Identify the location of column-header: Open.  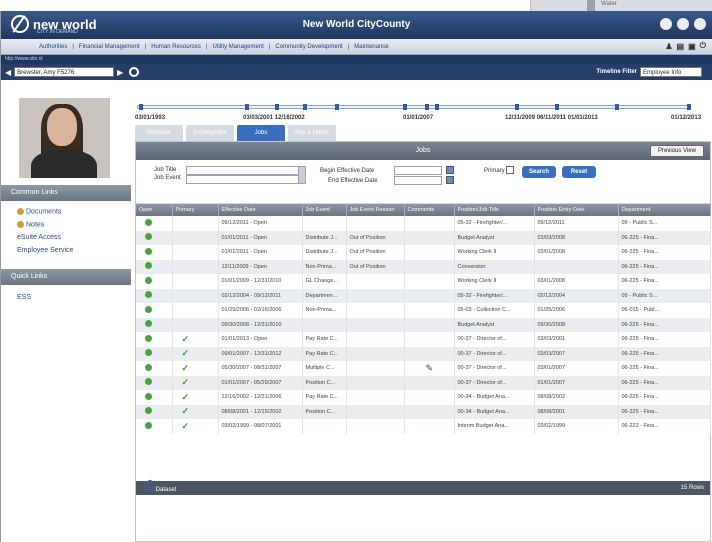
(154, 210).